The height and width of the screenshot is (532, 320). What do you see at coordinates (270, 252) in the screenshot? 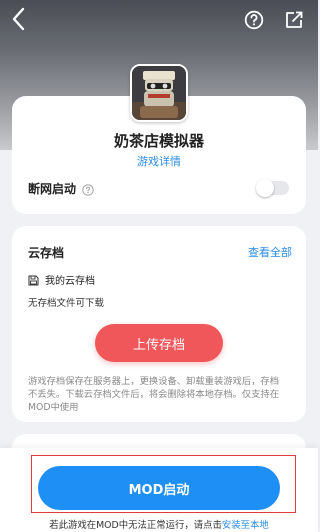
I see `view-all-link: 查看全部` at bounding box center [270, 252].